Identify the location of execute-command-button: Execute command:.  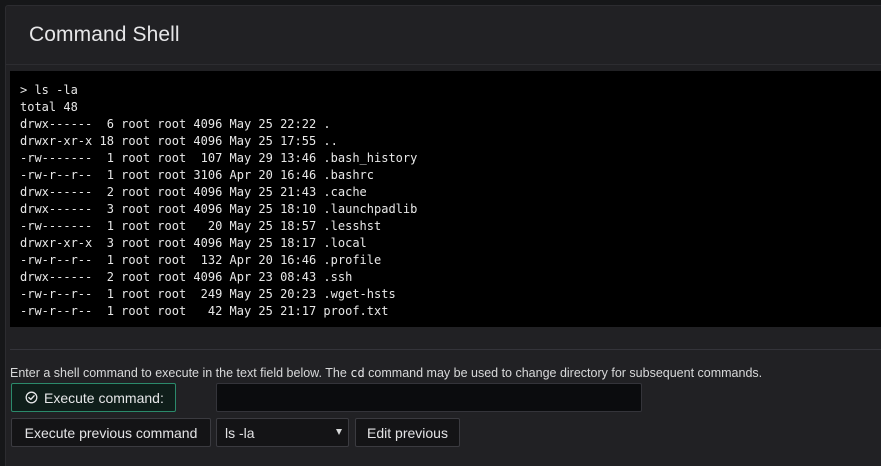
(93, 397).